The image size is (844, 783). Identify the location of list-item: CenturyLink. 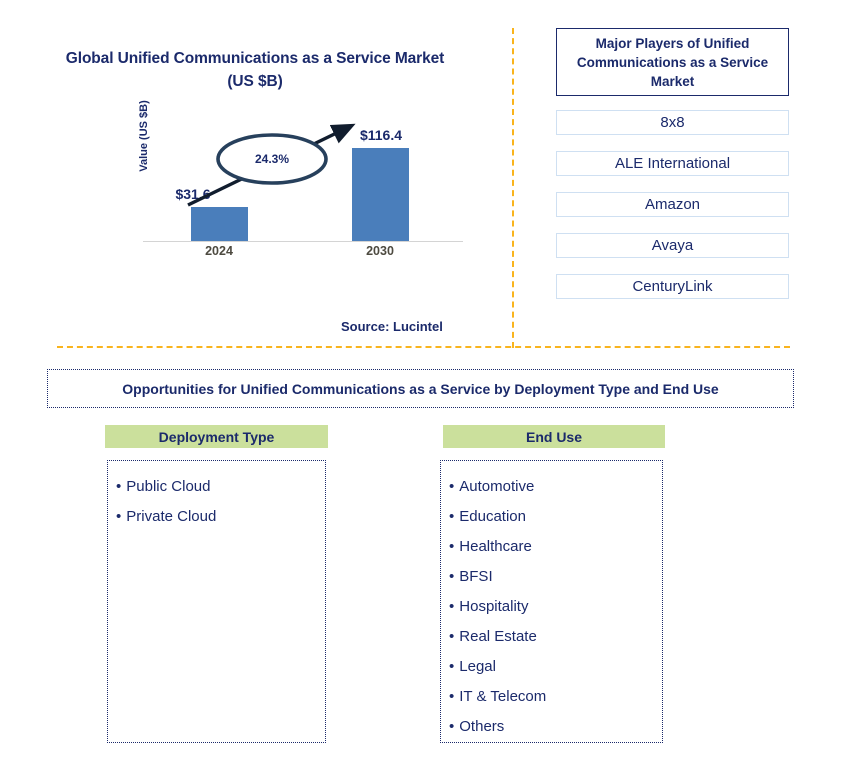
(672, 286).